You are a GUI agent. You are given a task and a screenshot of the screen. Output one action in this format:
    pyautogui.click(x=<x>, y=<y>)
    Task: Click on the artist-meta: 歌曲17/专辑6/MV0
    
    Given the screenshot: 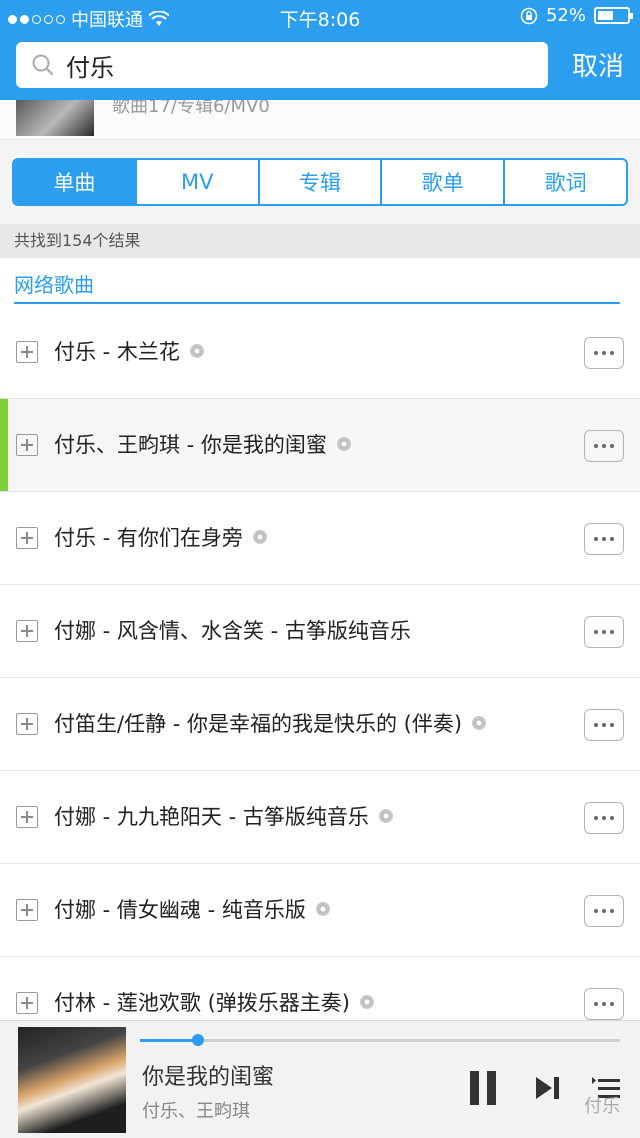 What is the action you would take?
    pyautogui.click(x=191, y=108)
    